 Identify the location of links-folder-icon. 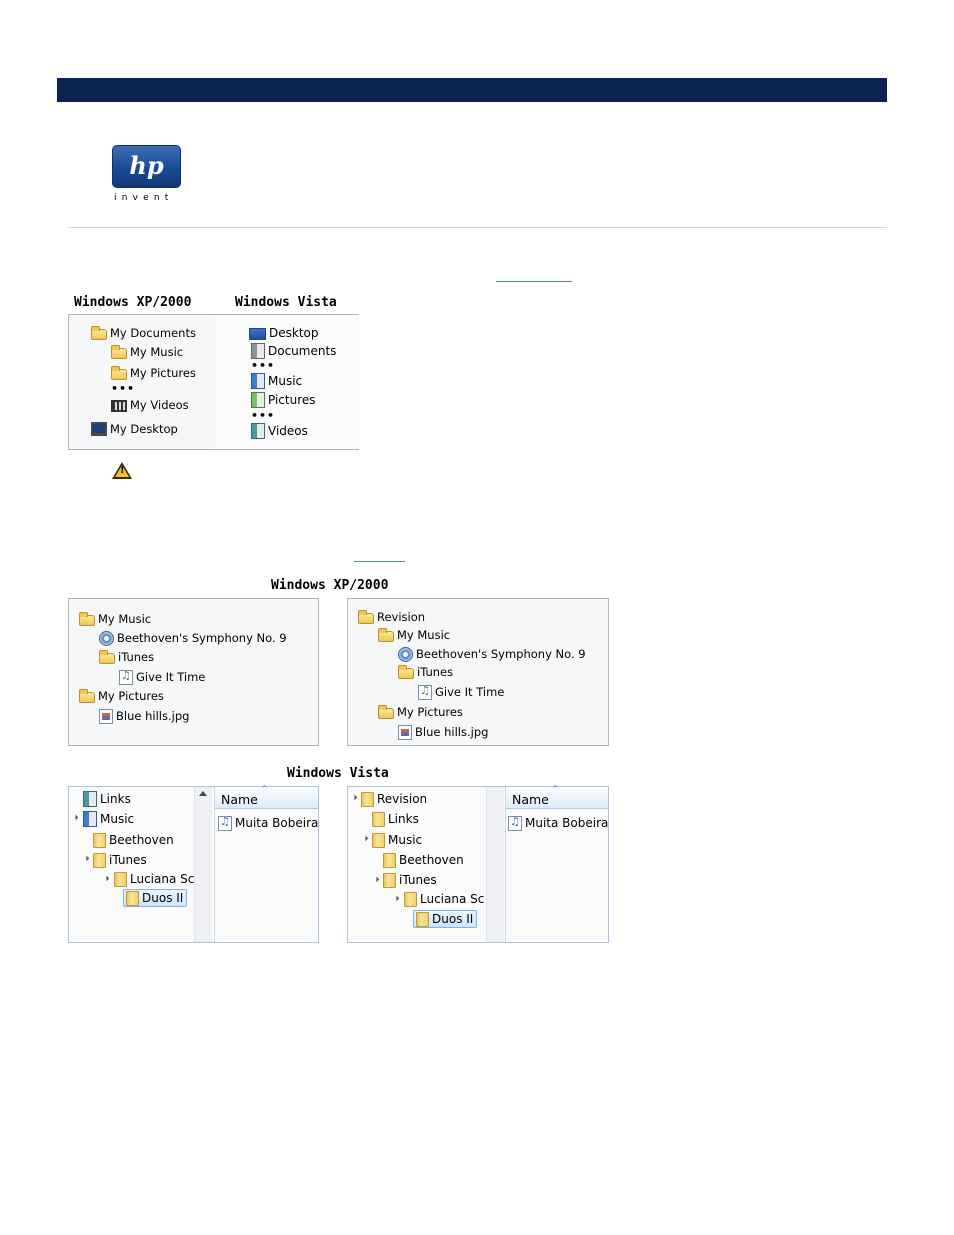
(90, 799).